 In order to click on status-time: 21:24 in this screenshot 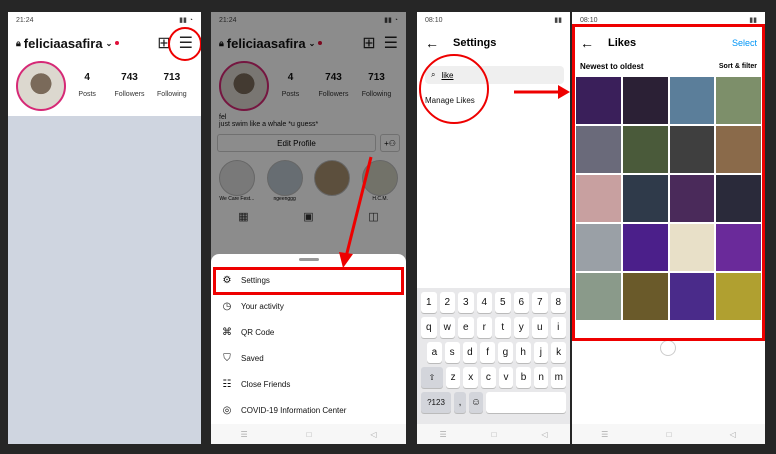, I will do `click(25, 20)`.